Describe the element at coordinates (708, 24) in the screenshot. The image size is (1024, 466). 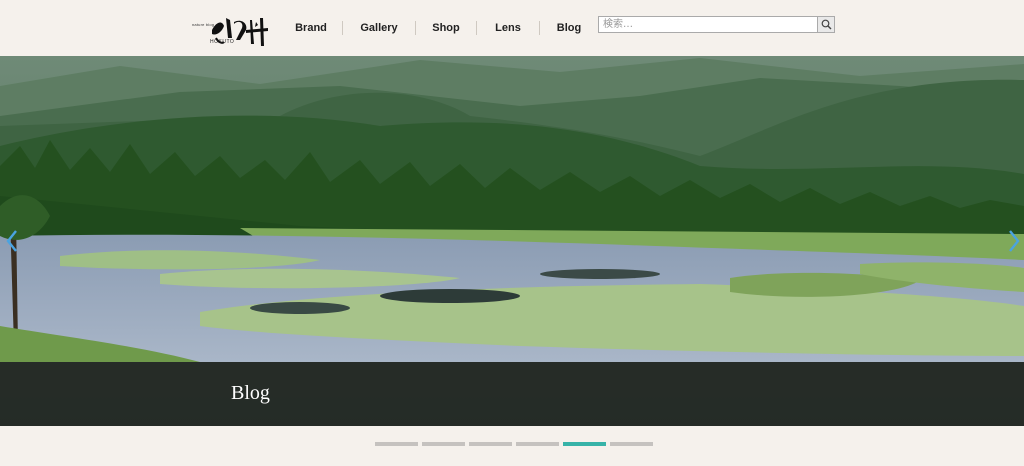
I see `search-input` at that location.